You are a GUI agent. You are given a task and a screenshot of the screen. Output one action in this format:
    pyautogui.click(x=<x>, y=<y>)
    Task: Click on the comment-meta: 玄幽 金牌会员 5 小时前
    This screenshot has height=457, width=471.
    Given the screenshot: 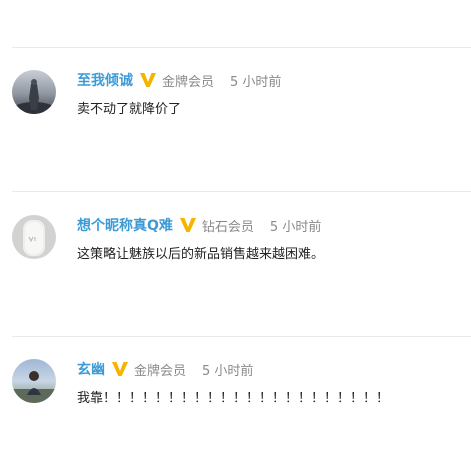 What is the action you would take?
    pyautogui.click(x=165, y=369)
    